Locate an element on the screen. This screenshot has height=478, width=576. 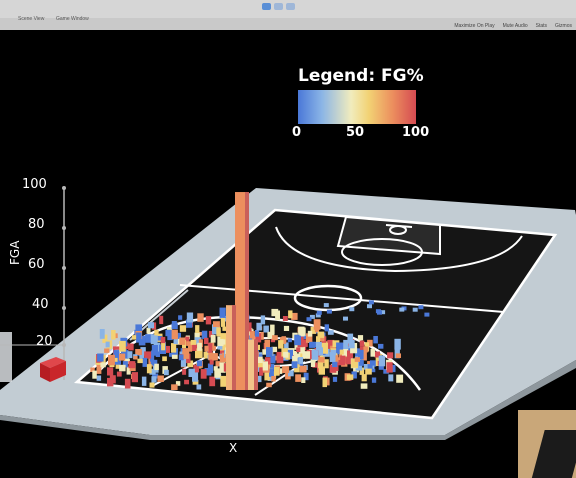
y-tick-20: 20 is located at coordinates (44, 341).